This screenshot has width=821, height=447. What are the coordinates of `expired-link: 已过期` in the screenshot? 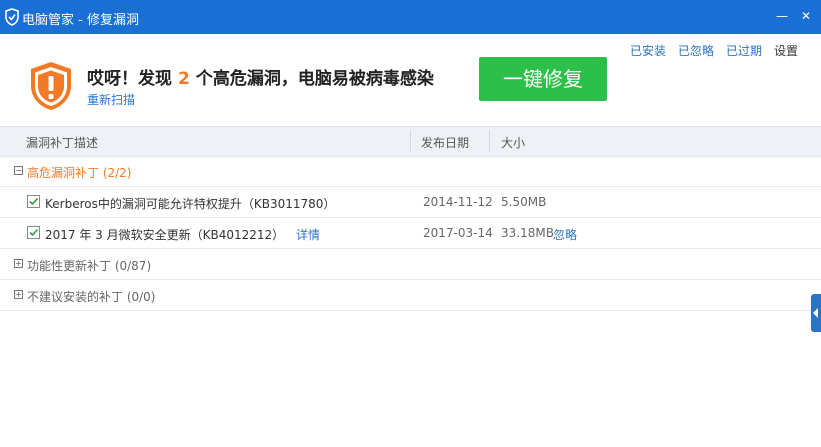 It's located at (744, 50).